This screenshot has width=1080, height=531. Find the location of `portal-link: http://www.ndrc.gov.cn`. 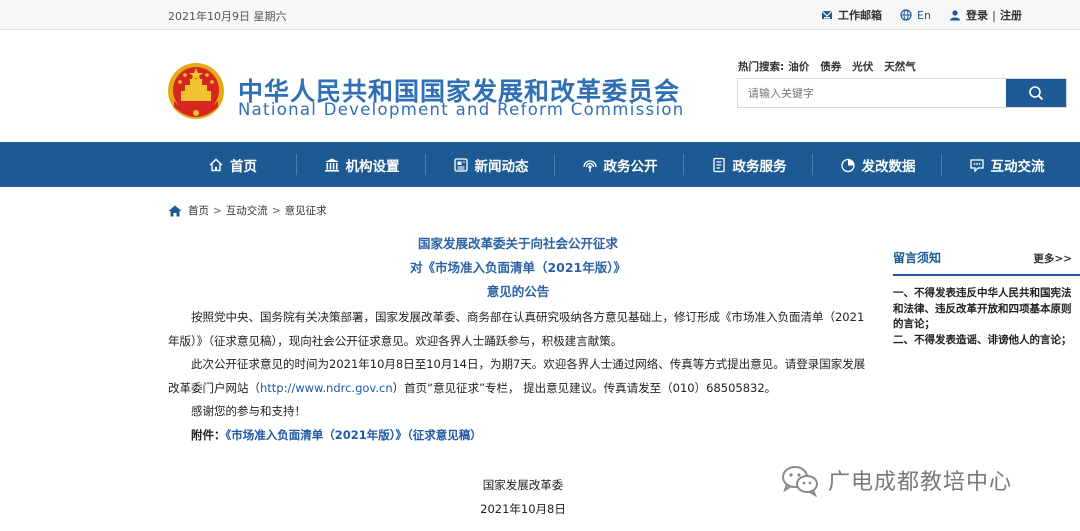

portal-link: http://www.ndrc.gov.cn is located at coordinates (326, 388).